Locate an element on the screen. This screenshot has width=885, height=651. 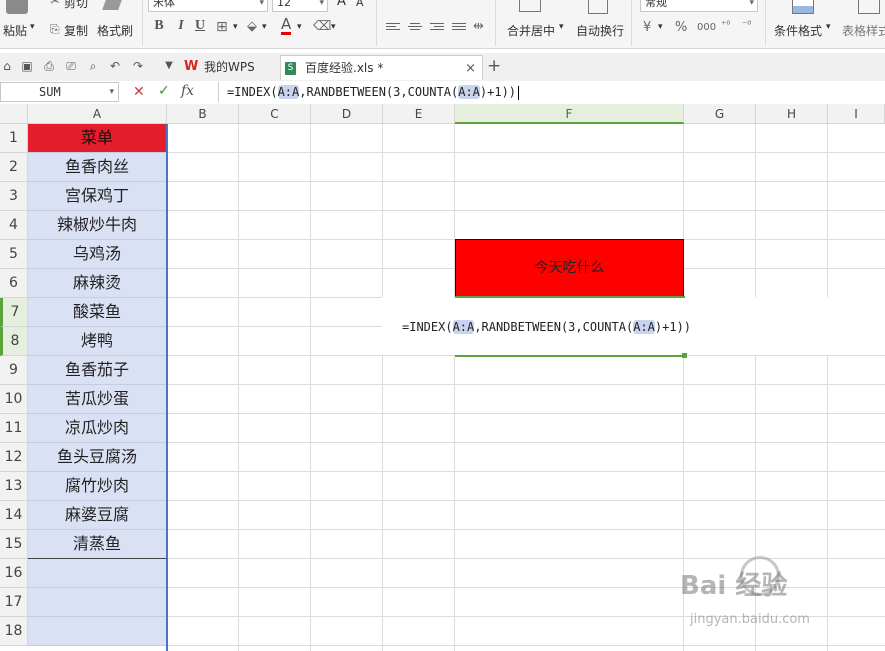
column-header-b: B is located at coordinates (203, 114).